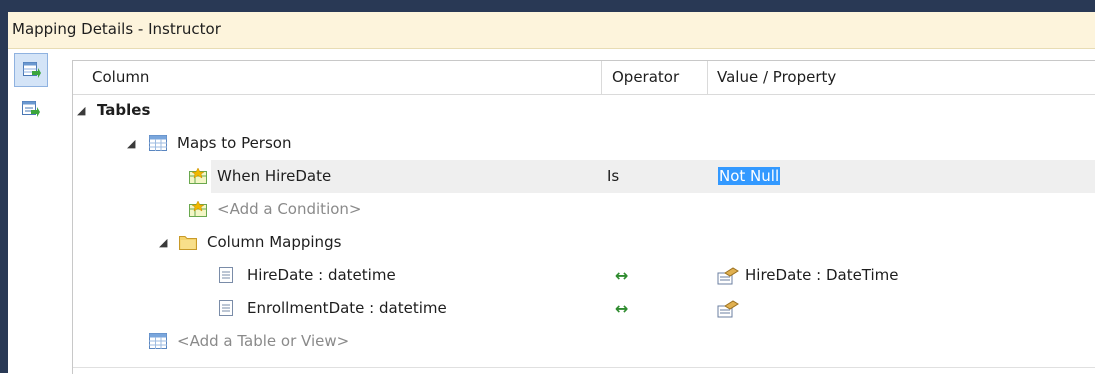 This screenshot has height=374, width=1095. I want to click on mapping-column-label: EnrollmentDate : datetime, so click(347, 308).